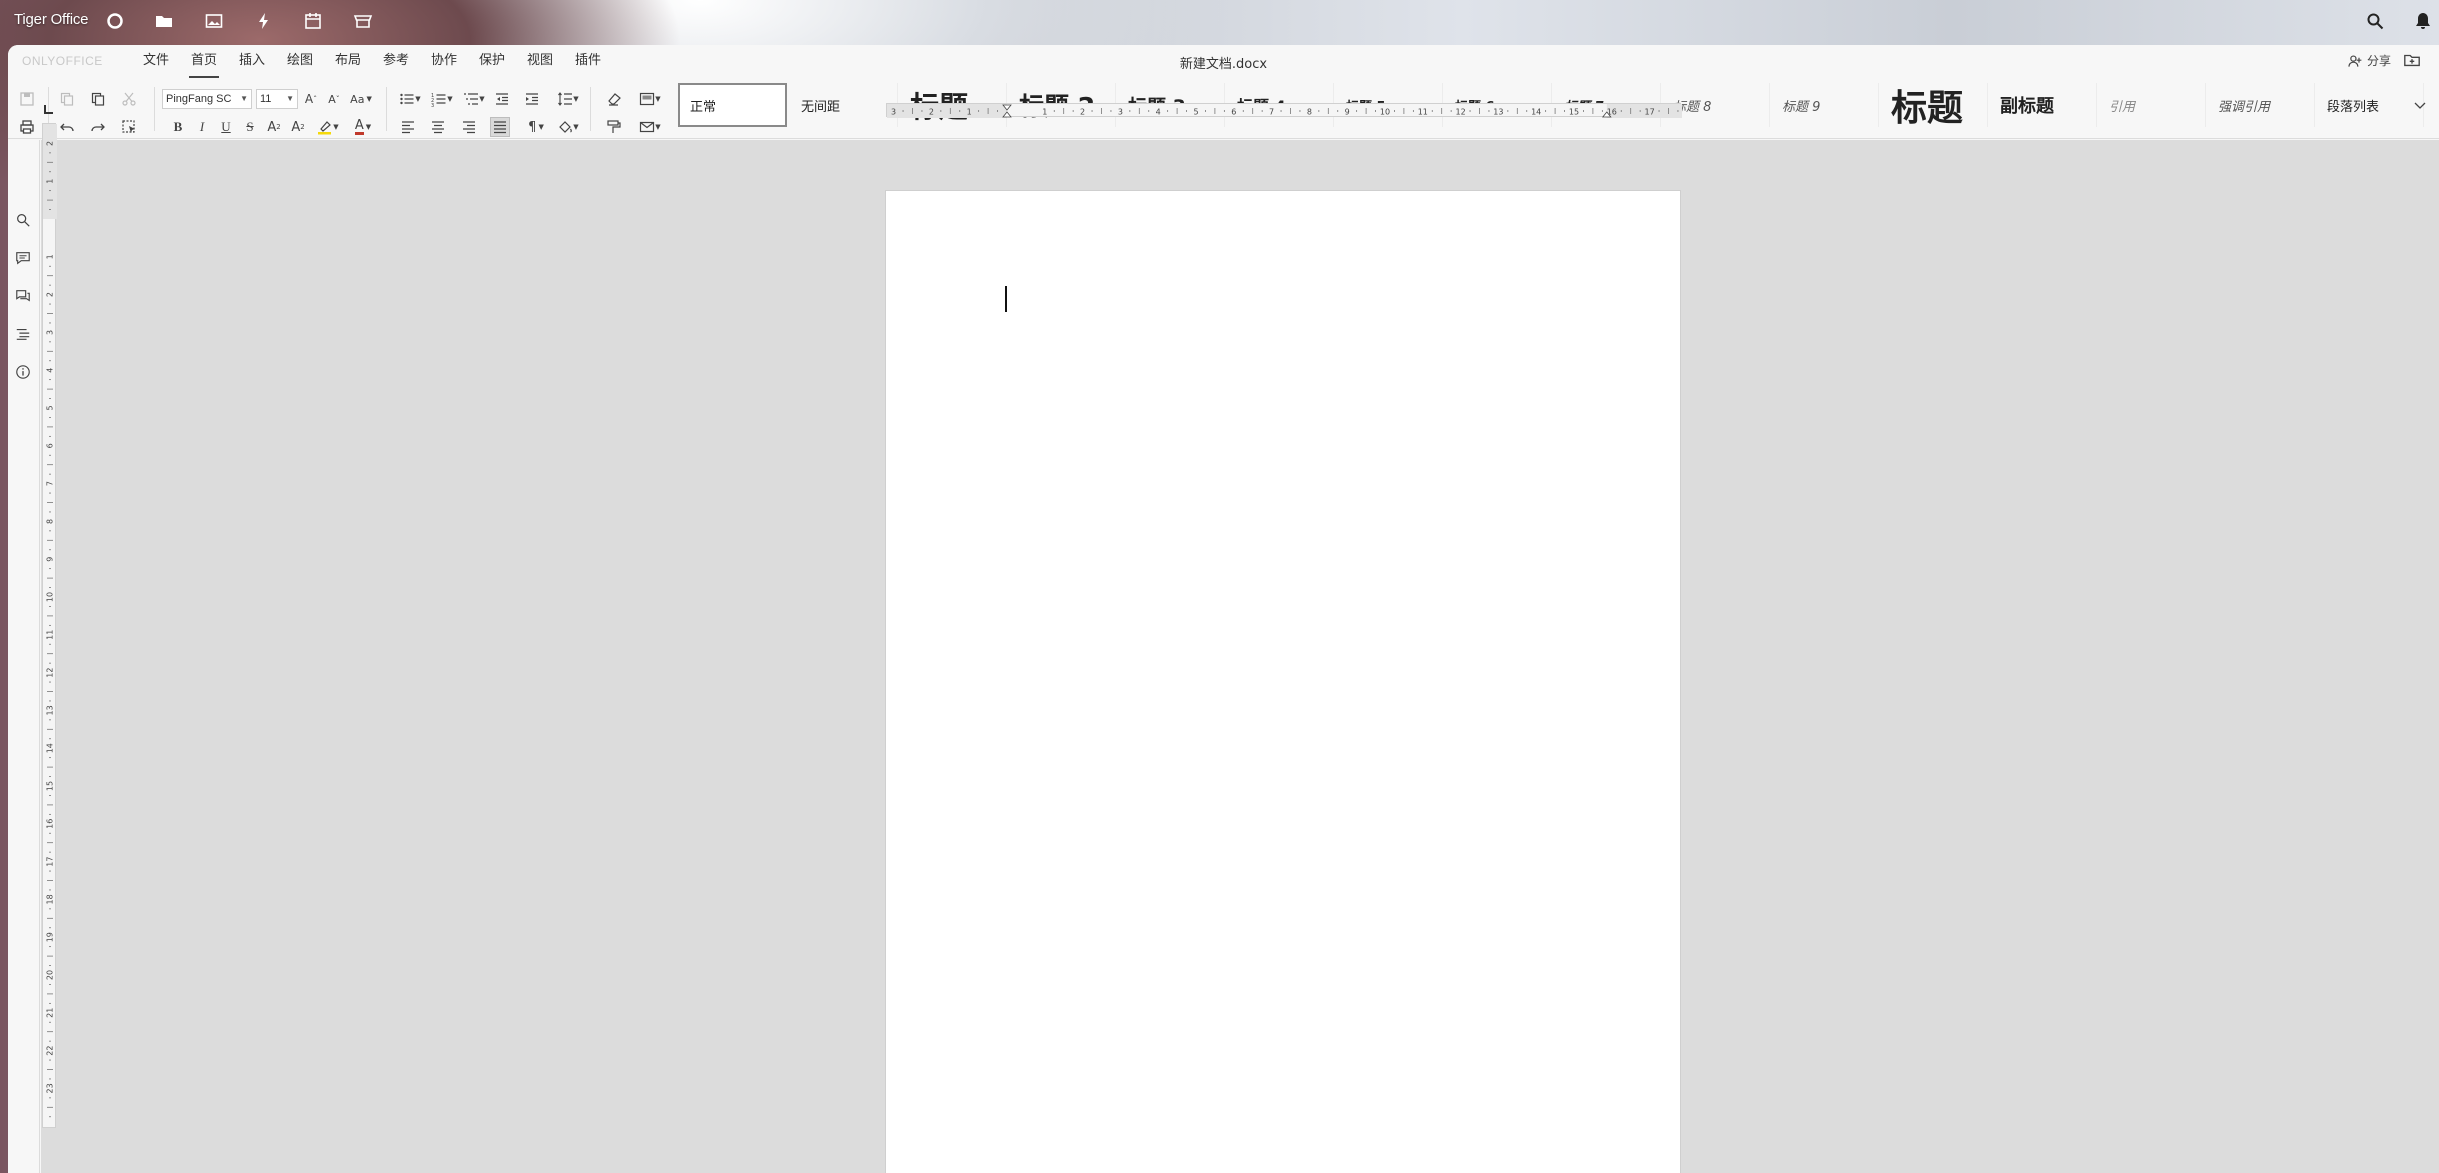 The height and width of the screenshot is (1173, 2439). Describe the element at coordinates (363, 21) in the screenshot. I see `store-icon` at that location.